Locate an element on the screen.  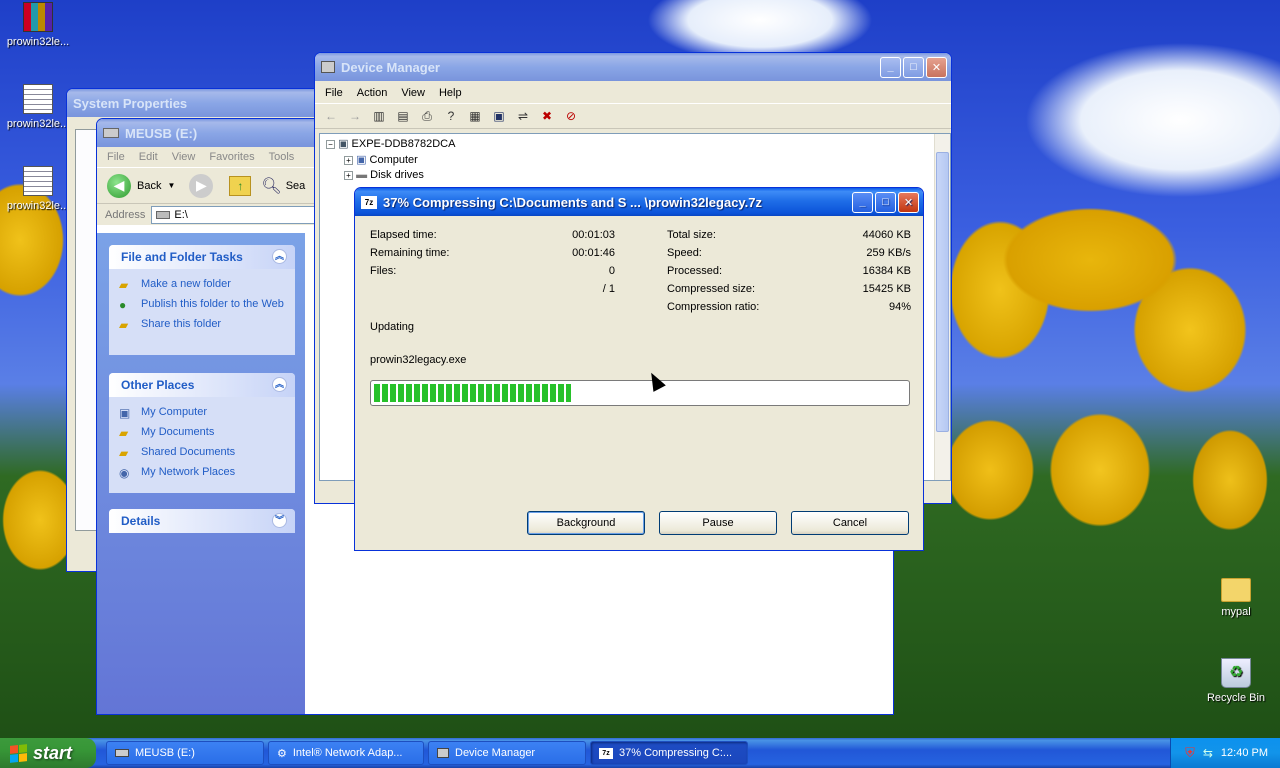
file-folder-tasks-header: File and Folder Tasks ︽ is located at coordinates (202, 257).